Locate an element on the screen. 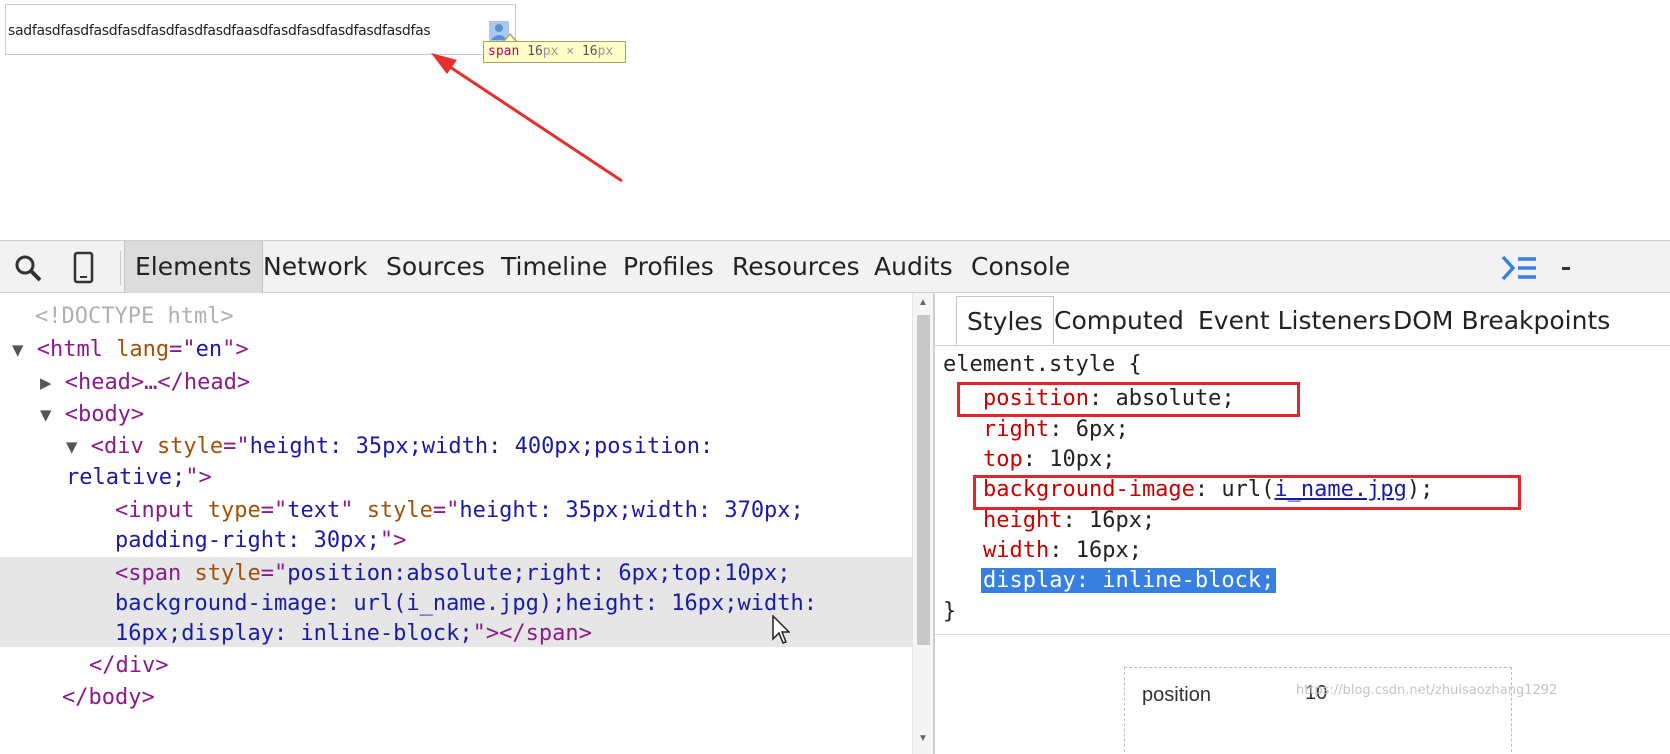 The width and height of the screenshot is (1670, 754). div-attr-value-2: relative; is located at coordinates (126, 477).